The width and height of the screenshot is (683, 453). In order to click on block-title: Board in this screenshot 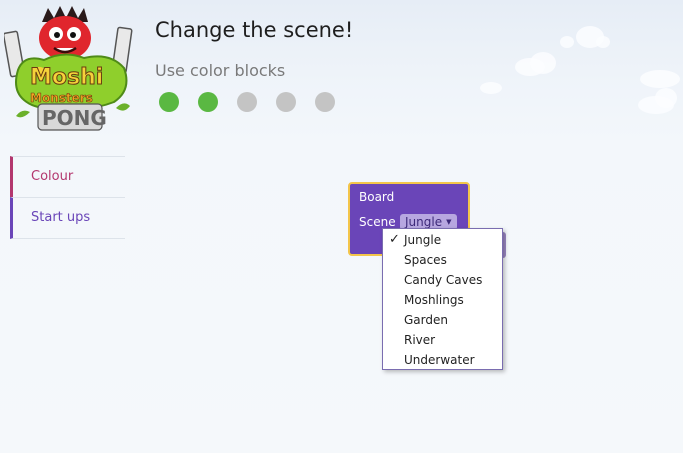, I will do `click(377, 197)`.